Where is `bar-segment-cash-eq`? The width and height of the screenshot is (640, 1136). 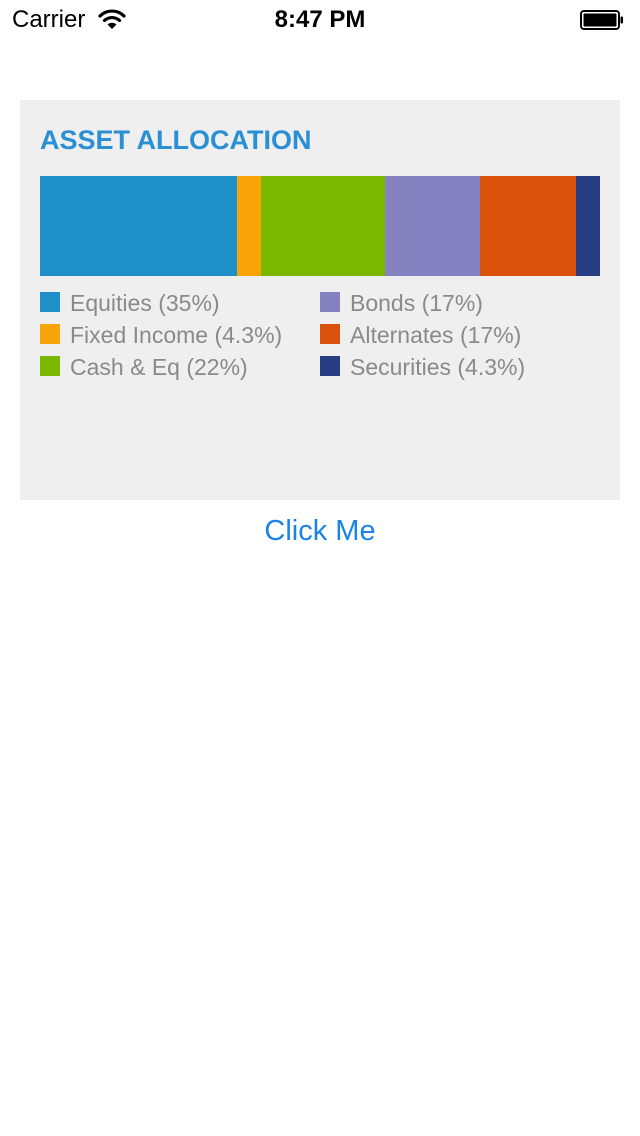 bar-segment-cash-eq is located at coordinates (322, 226).